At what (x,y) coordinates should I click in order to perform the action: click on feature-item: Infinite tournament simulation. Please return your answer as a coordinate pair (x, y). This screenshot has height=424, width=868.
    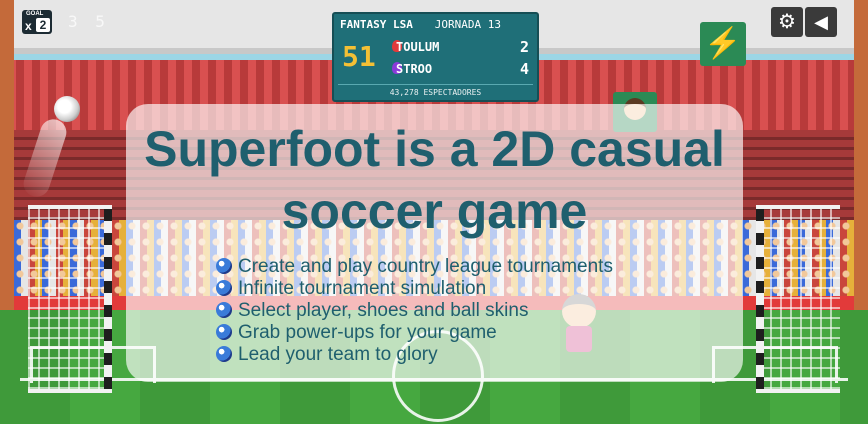
    Looking at the image, I should click on (414, 289).